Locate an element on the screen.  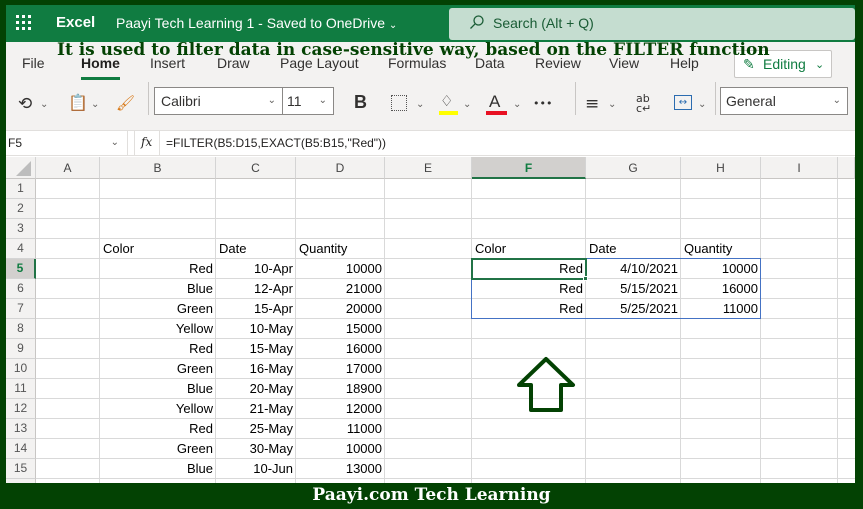
source-data-cell: 30-May is located at coordinates (256, 449).